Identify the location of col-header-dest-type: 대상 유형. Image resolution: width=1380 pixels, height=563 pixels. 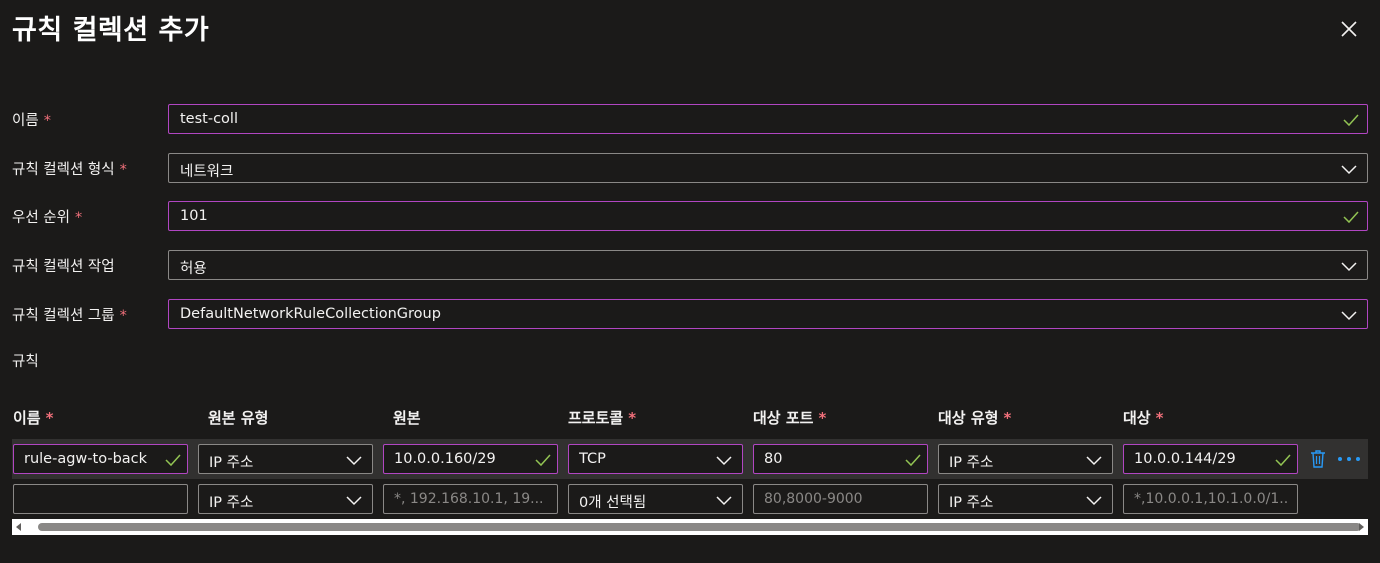
(968, 418).